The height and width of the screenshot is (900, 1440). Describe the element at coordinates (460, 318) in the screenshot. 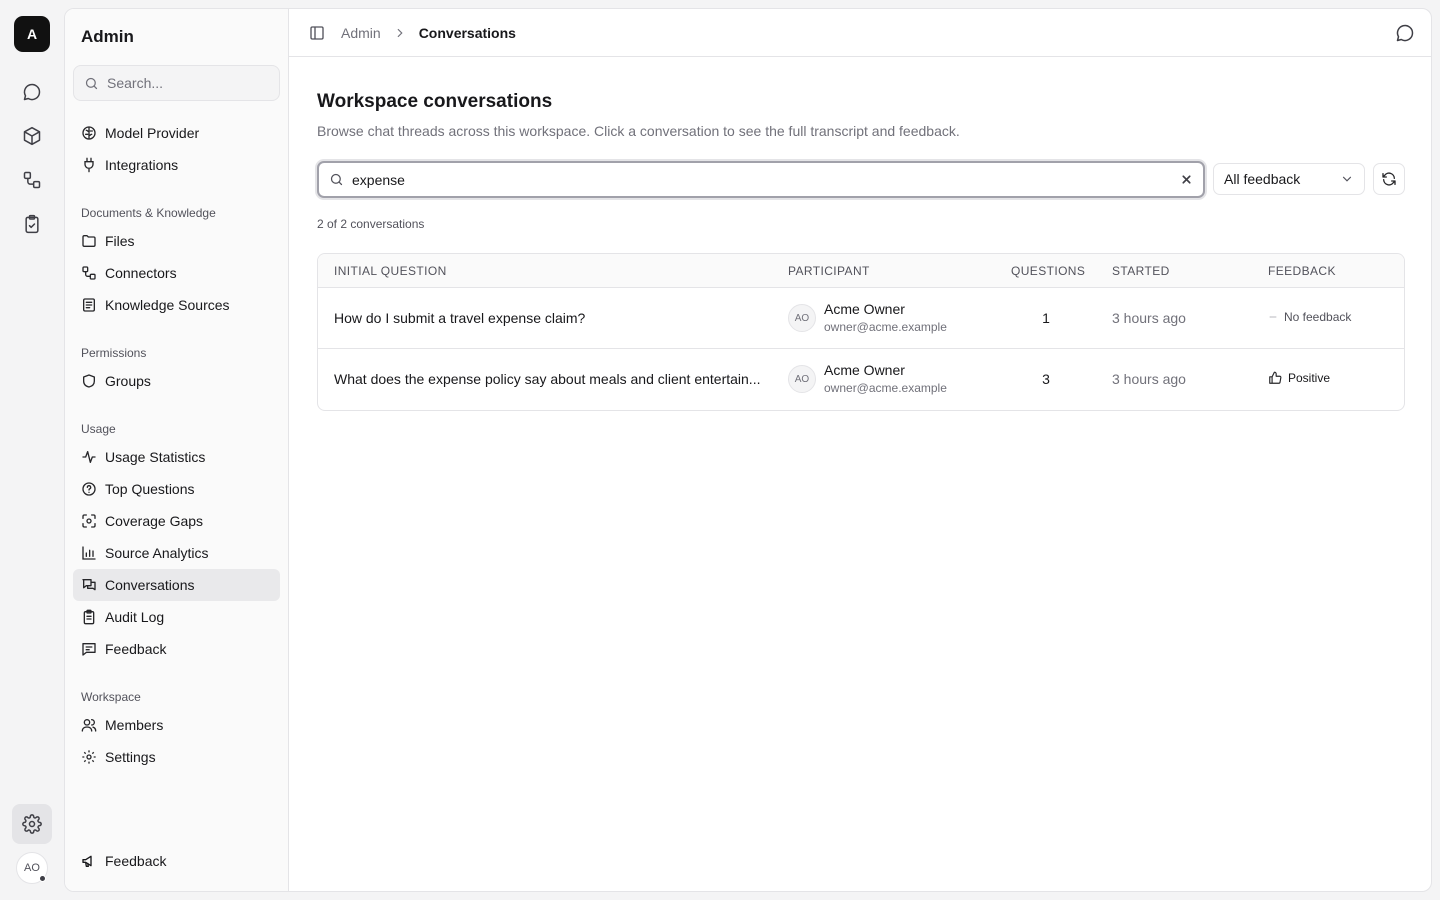

I see `initial-question-cell: How do I submit a travel expense claim?` at that location.